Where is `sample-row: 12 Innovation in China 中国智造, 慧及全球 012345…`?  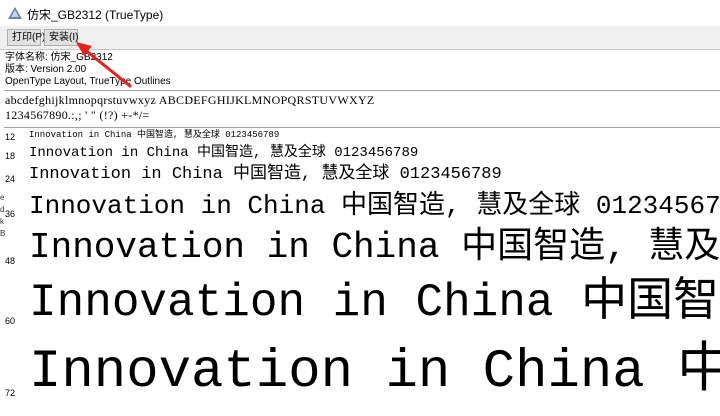
sample-row: 12 Innovation in China 中国智造, 慧及全球 012345… is located at coordinates (360, 137).